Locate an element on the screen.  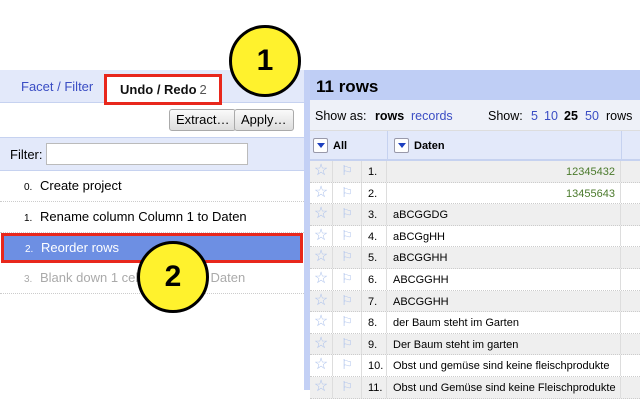
cell-daten: 12345432 is located at coordinates (504, 171).